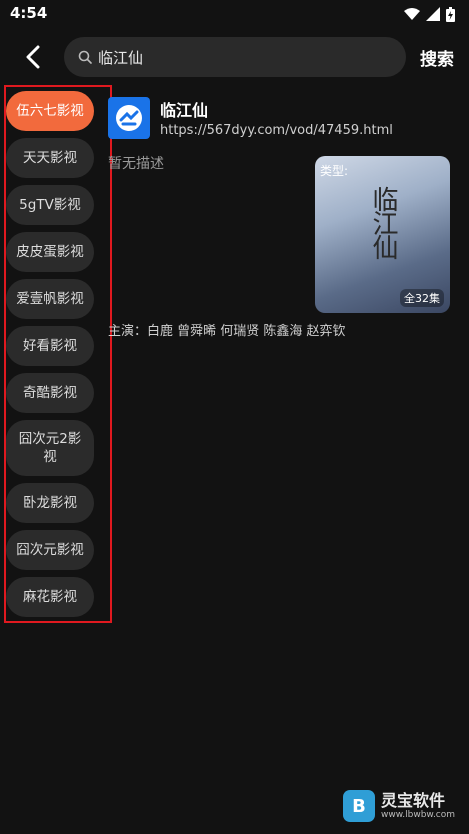 The image size is (469, 834). What do you see at coordinates (433, 14) in the screenshot?
I see `signal-icon` at bounding box center [433, 14].